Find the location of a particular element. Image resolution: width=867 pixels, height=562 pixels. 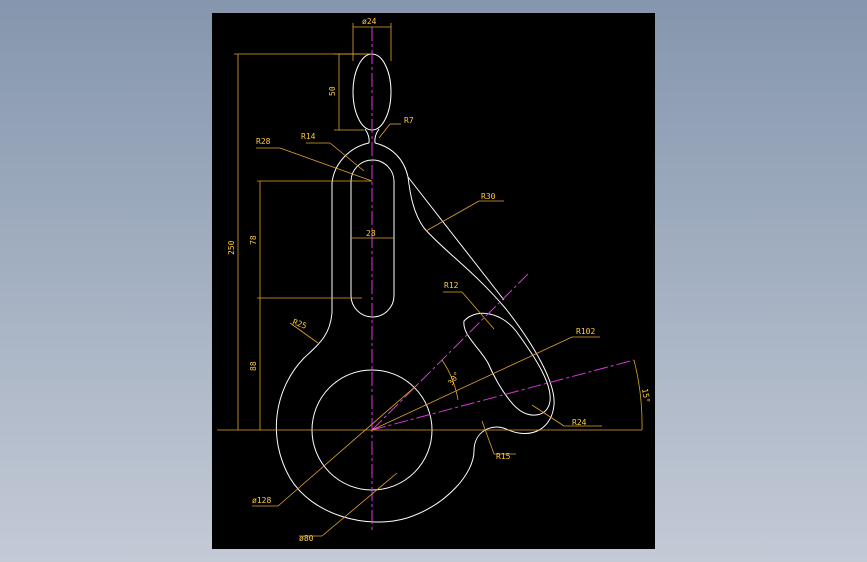

dim-r24: R24 is located at coordinates (579, 422).